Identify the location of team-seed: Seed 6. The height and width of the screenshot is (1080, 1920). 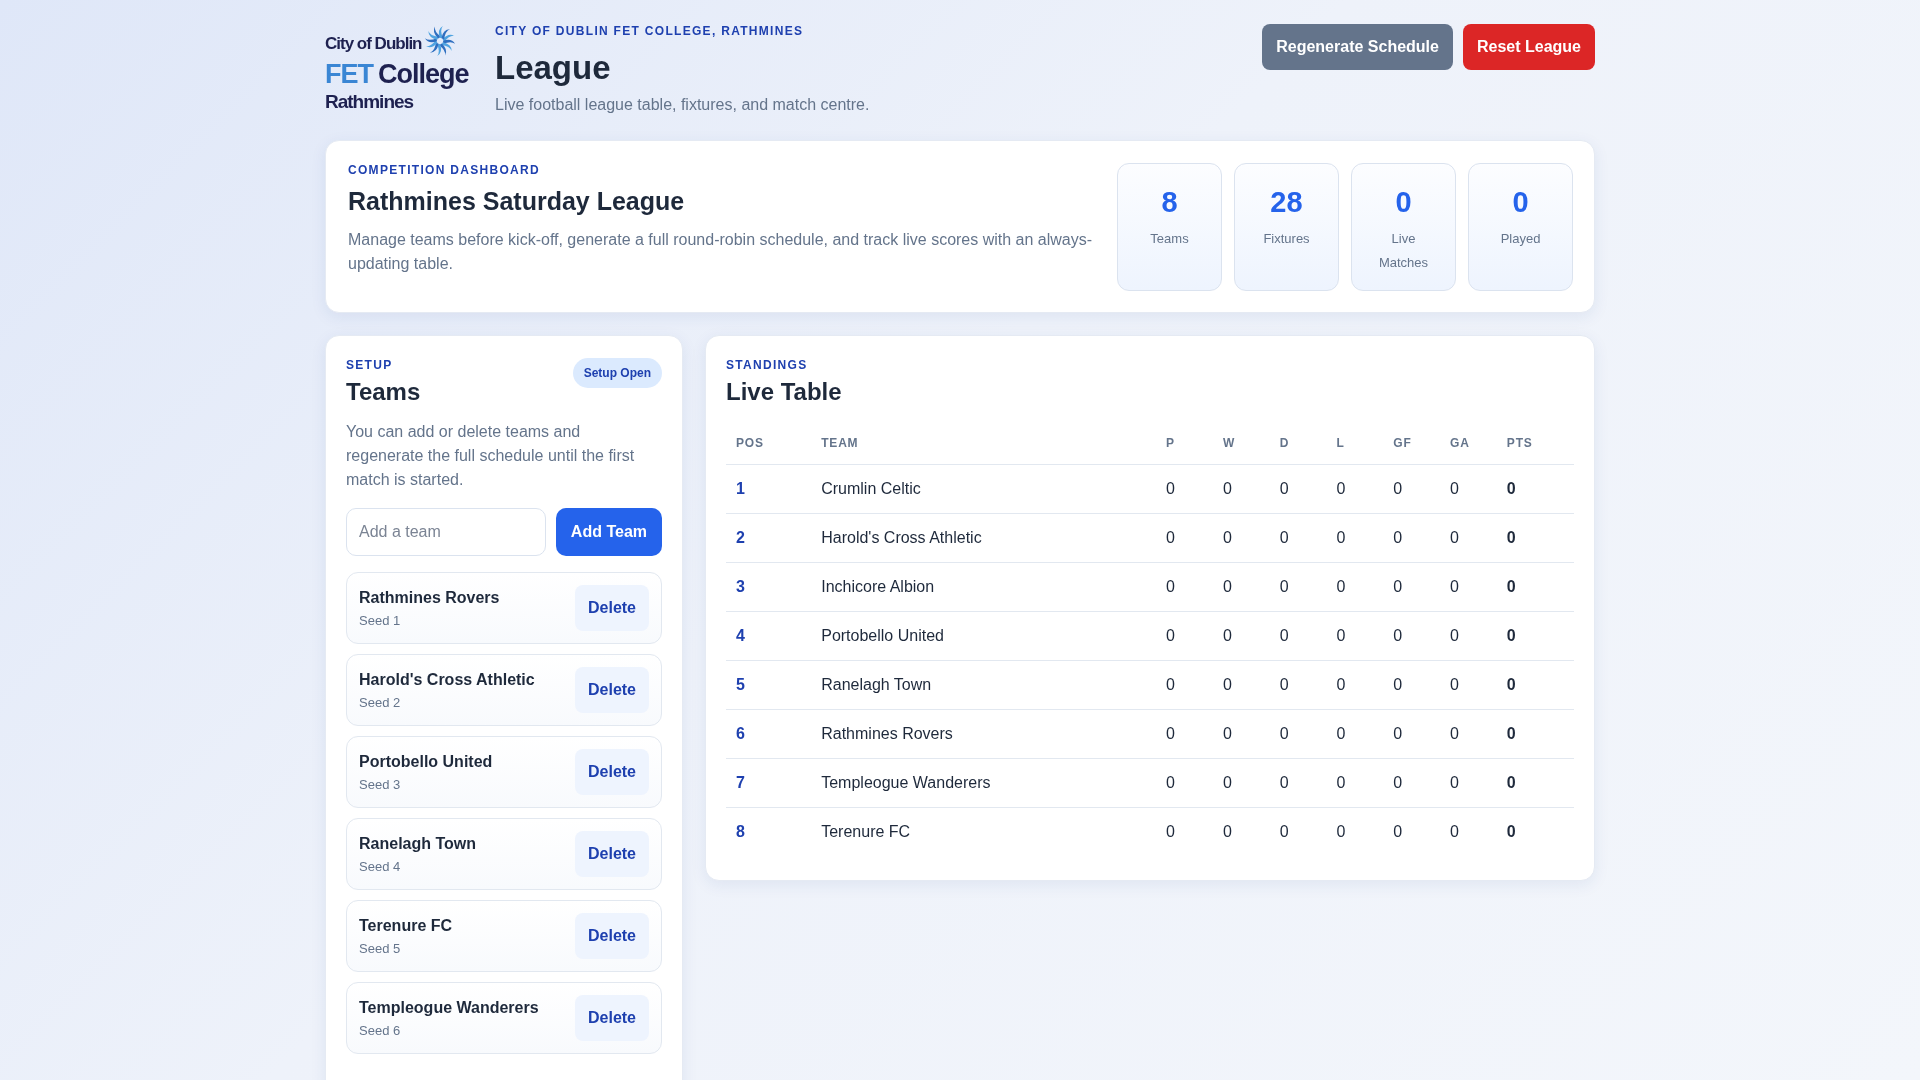
(380, 1030).